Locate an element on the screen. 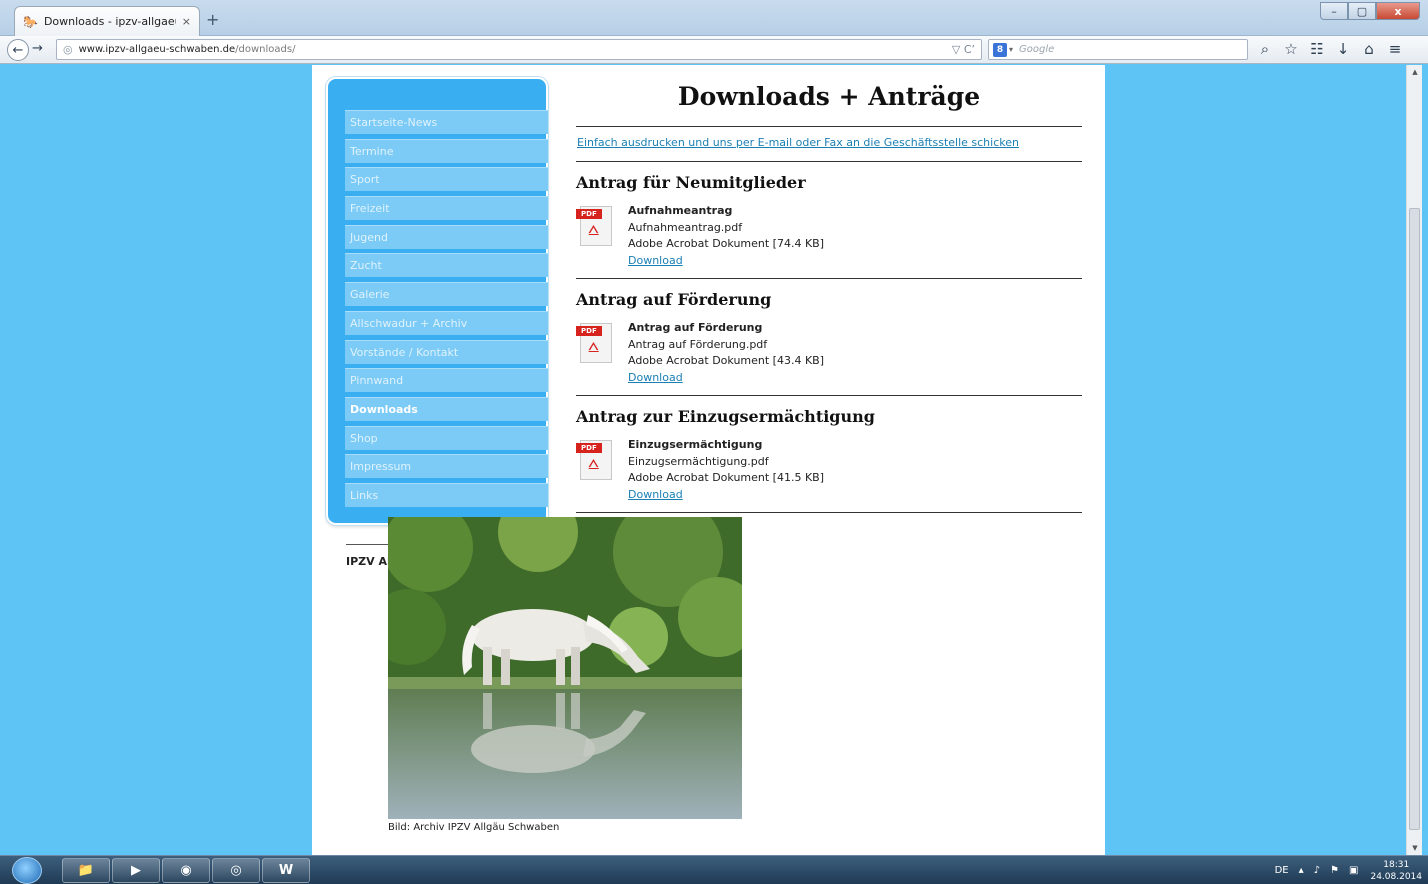  minimize-button: – is located at coordinates (1334, 11).